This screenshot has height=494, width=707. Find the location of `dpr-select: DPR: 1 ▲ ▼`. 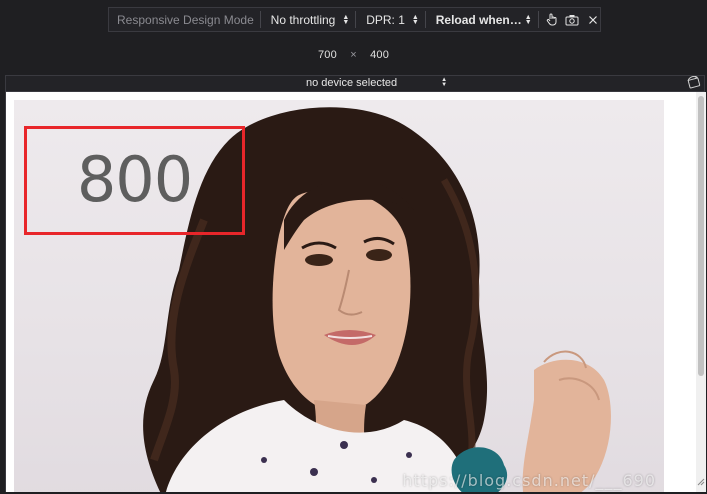

dpr-select: DPR: 1 ▲ ▼ is located at coordinates (390, 20).